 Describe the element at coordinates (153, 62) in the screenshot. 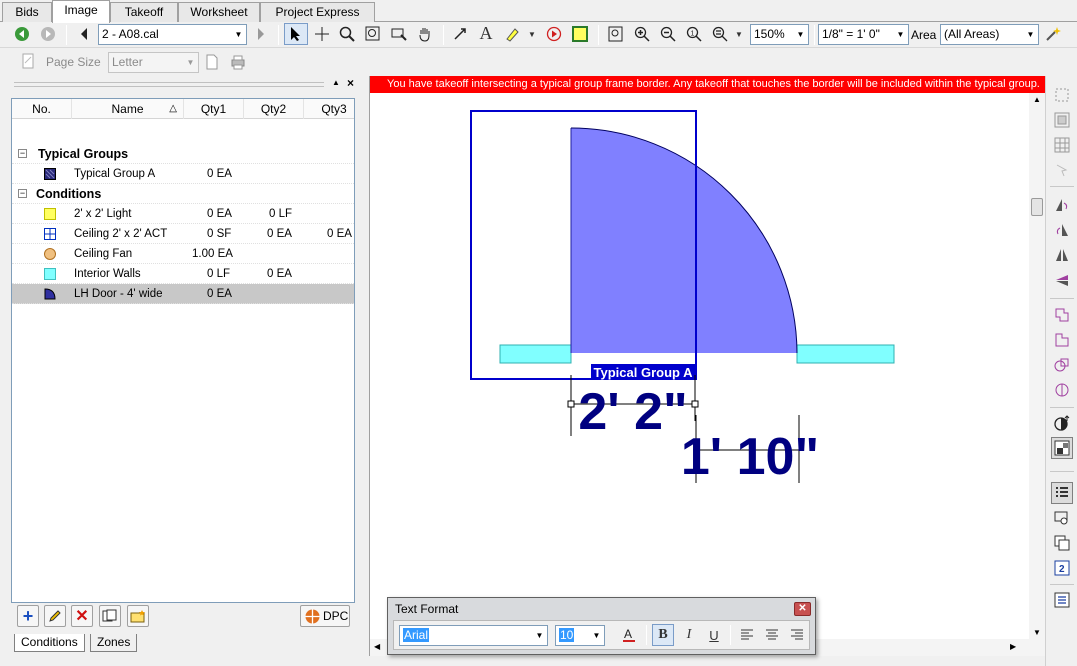

I see `page-size-select: Letter ▼` at that location.